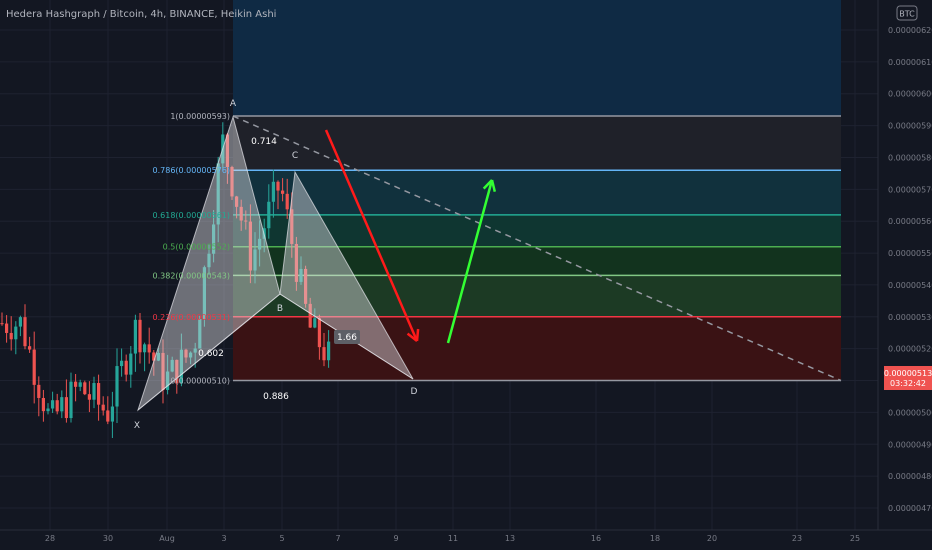  I want to click on y-tick-label: 0.00000520, so click(910, 349).